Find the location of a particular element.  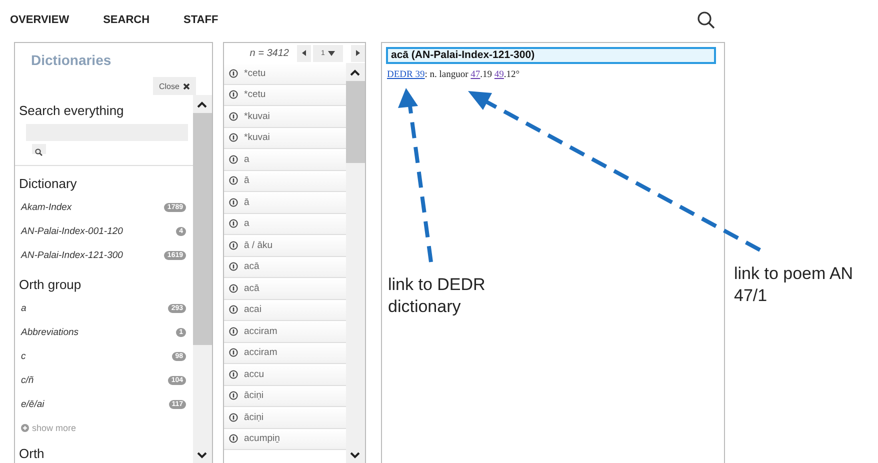

section-heading: Search everything is located at coordinates (71, 110).